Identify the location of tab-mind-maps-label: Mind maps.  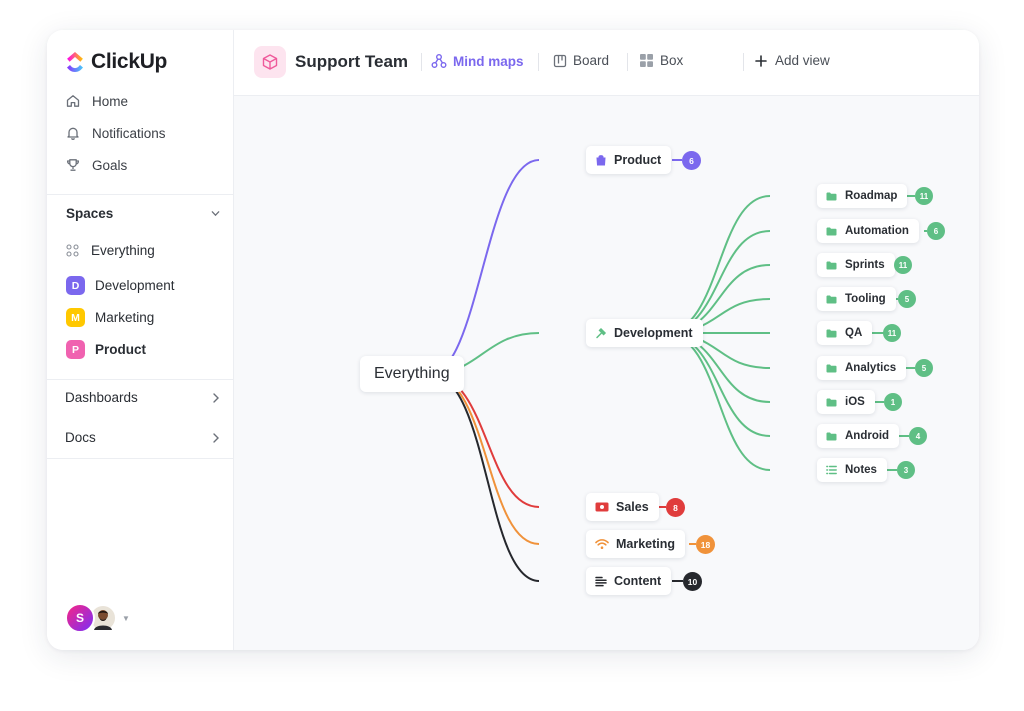
(488, 61).